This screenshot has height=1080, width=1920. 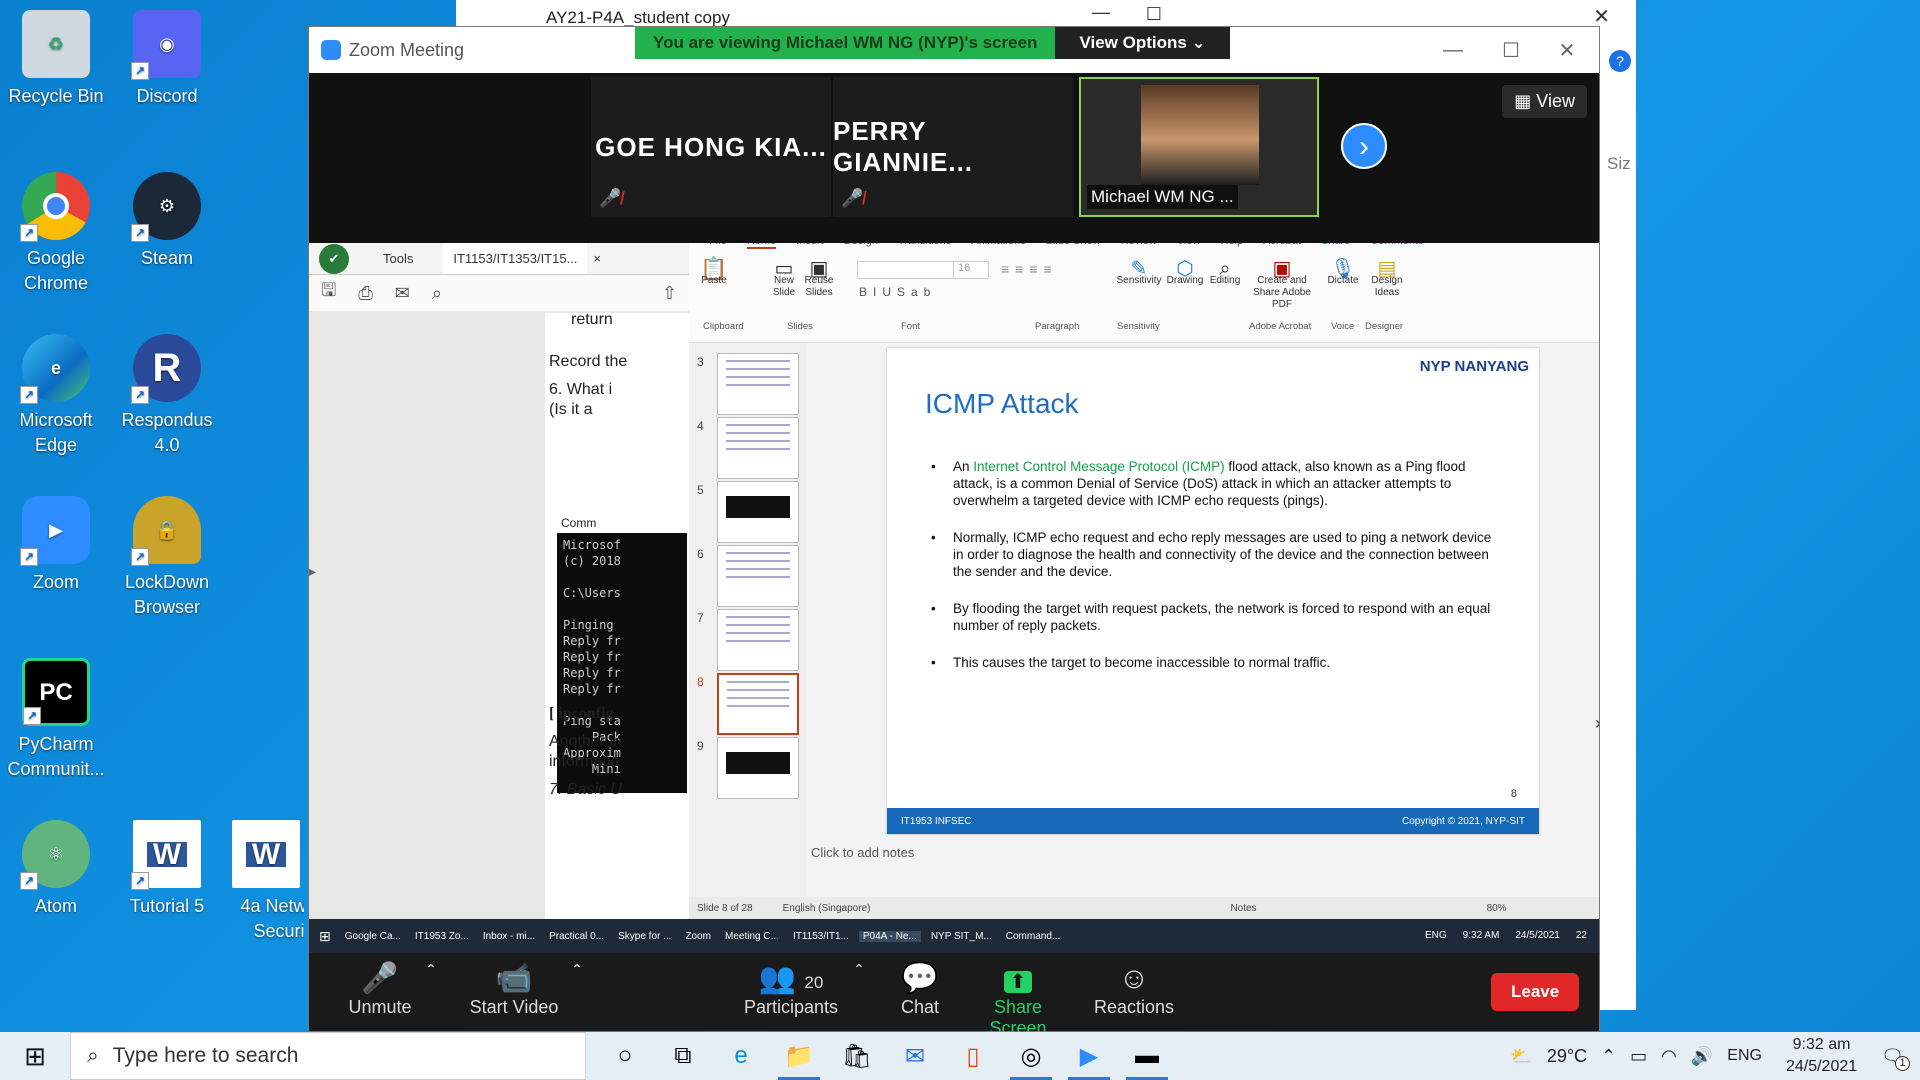 What do you see at coordinates (1544, 101) in the screenshot?
I see `view-button: ▦ View` at bounding box center [1544, 101].